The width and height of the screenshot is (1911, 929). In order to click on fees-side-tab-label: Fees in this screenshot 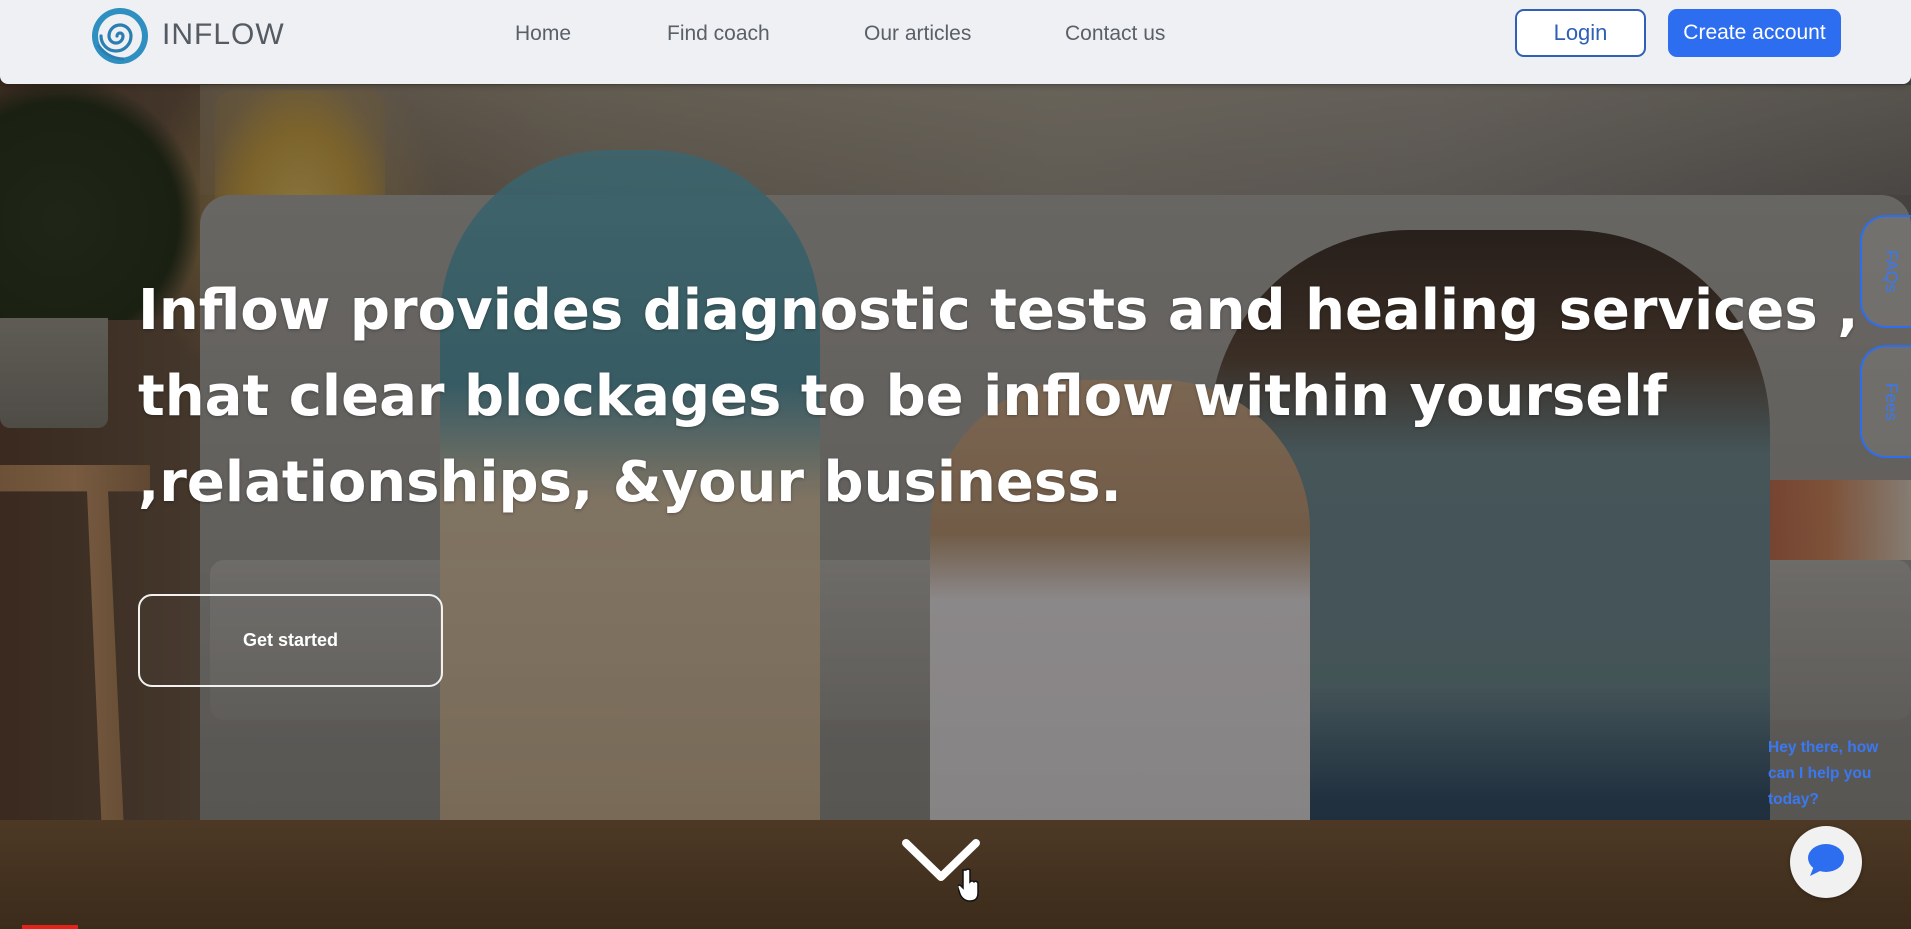, I will do `click(1891, 401)`.